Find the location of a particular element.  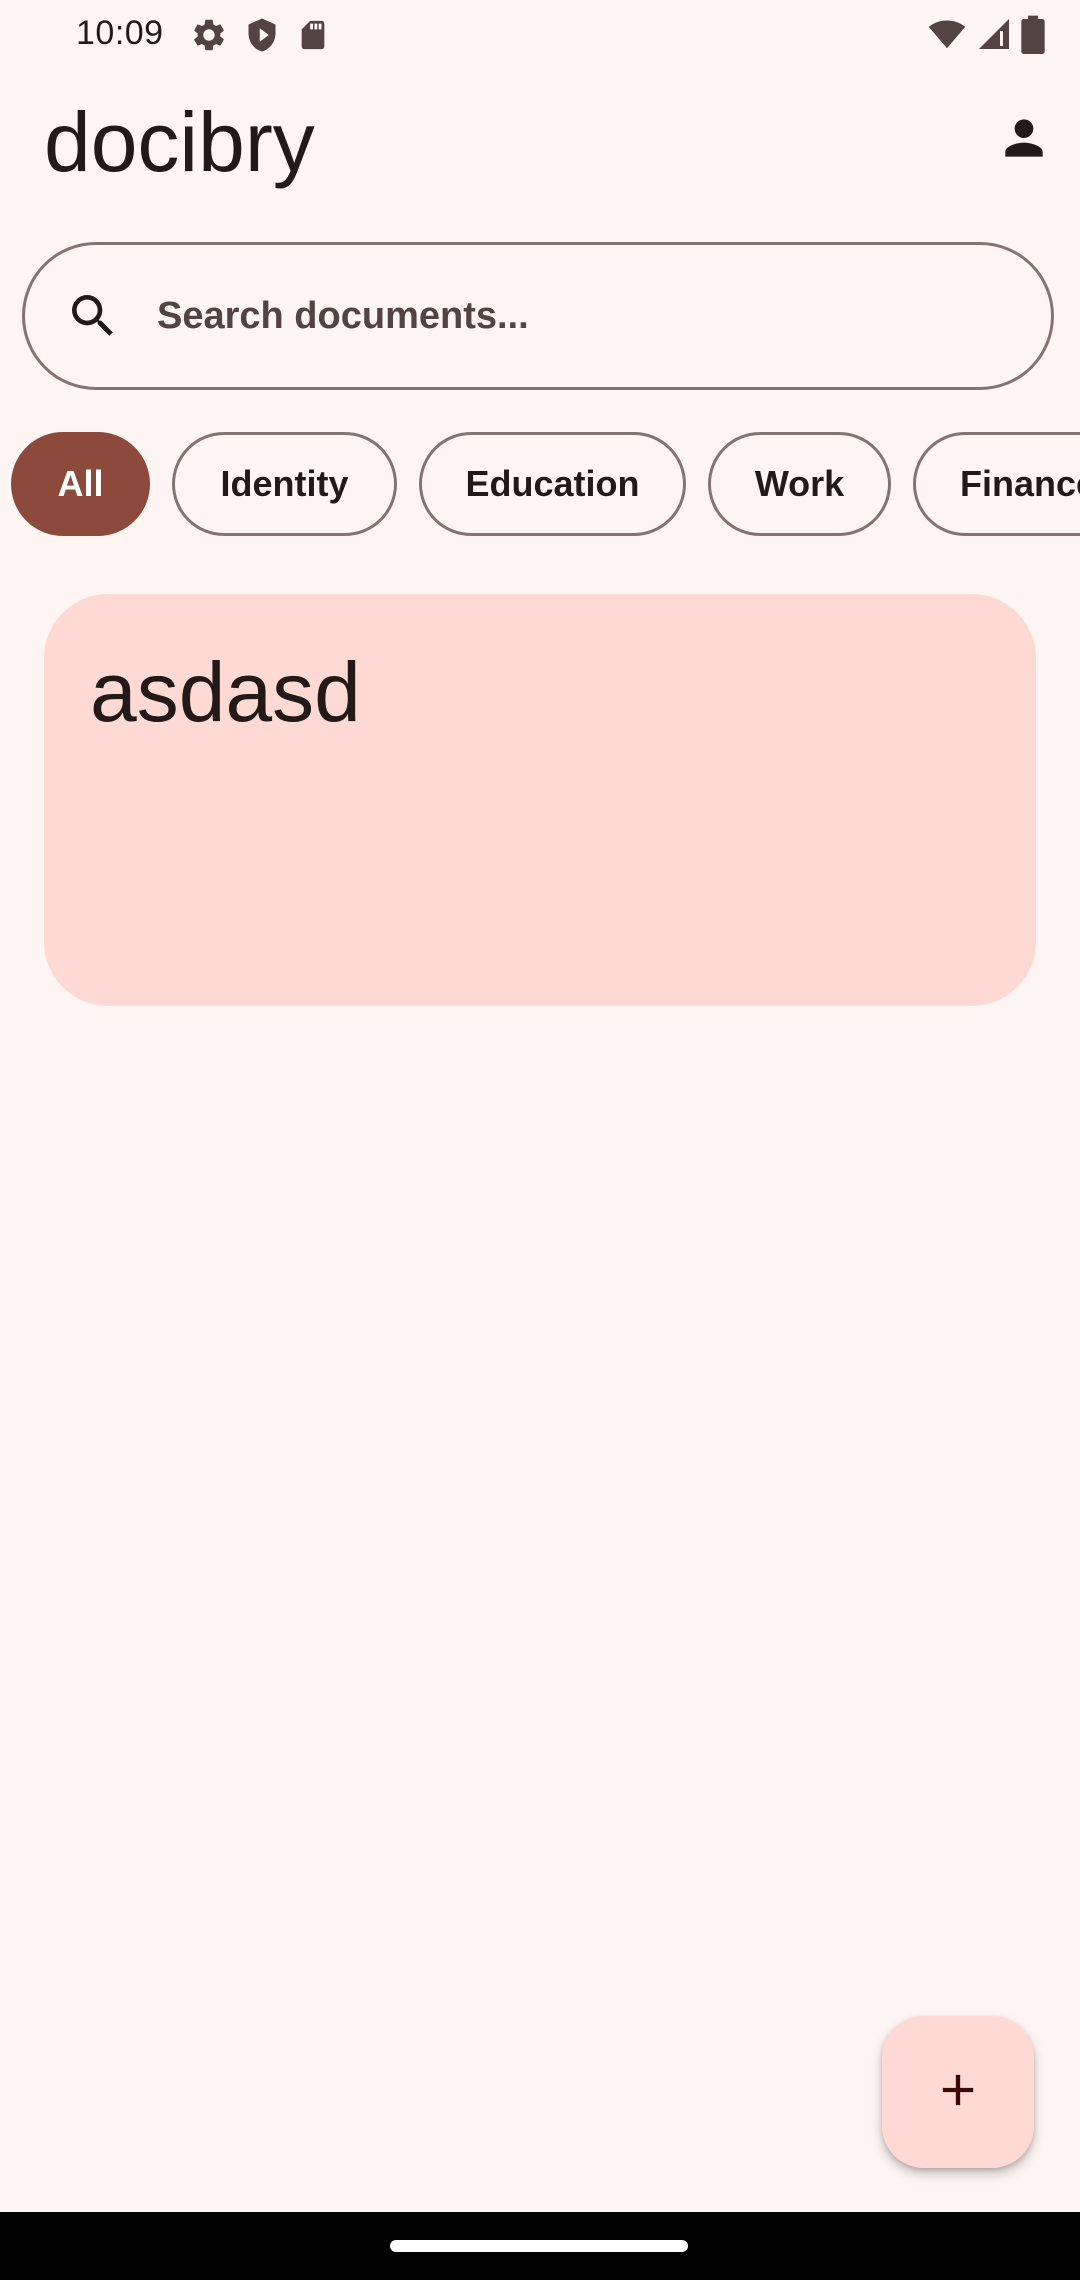

document-title: asdasd is located at coordinates (225, 692).